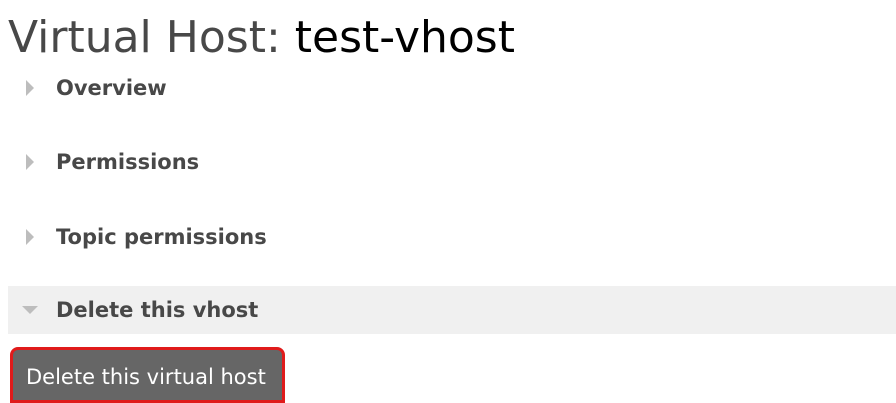  Describe the element at coordinates (452, 310) in the screenshot. I see `section-delete-vhost: Delete this vhost` at that location.